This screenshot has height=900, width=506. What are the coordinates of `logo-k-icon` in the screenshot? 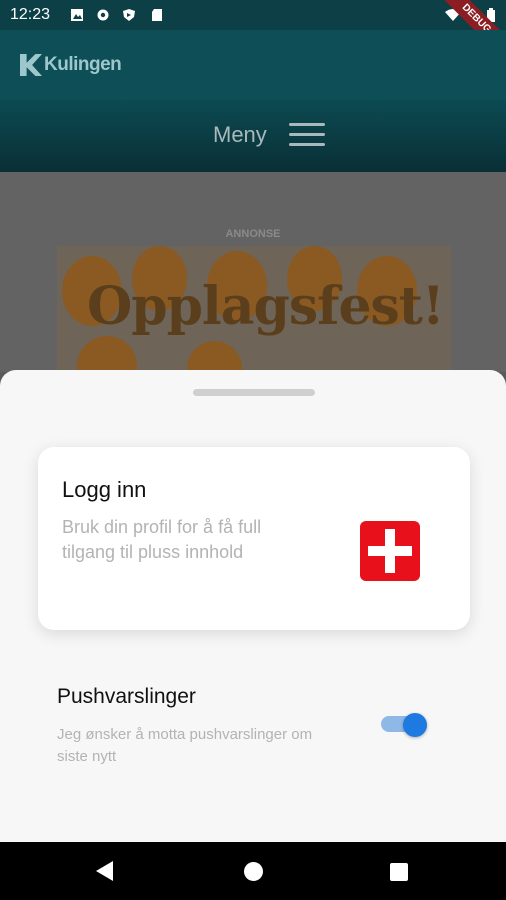 It's located at (31, 65).